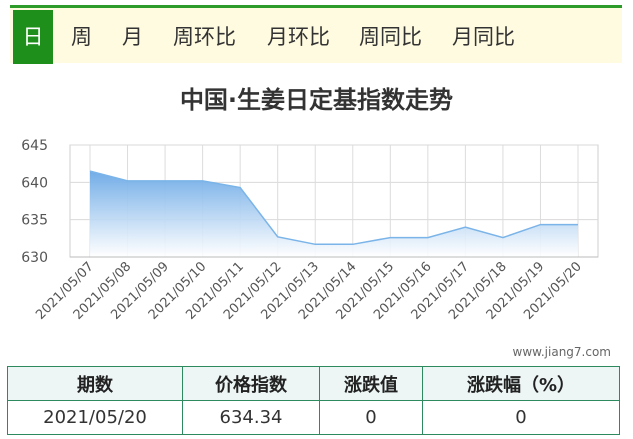 This screenshot has height=439, width=633. I want to click on column-header-price-index: 价格指数, so click(251, 383).